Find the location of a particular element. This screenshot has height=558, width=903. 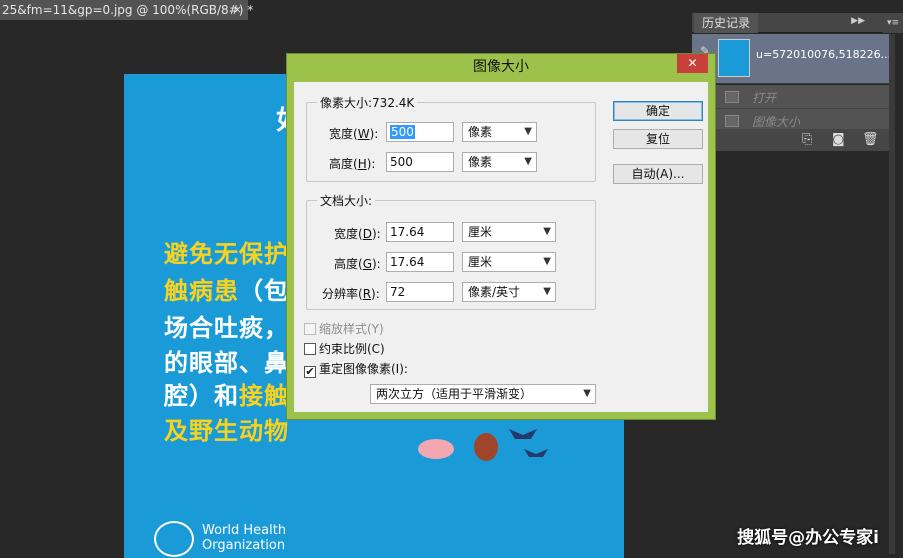

pixel-height-input: 500 is located at coordinates (420, 162).